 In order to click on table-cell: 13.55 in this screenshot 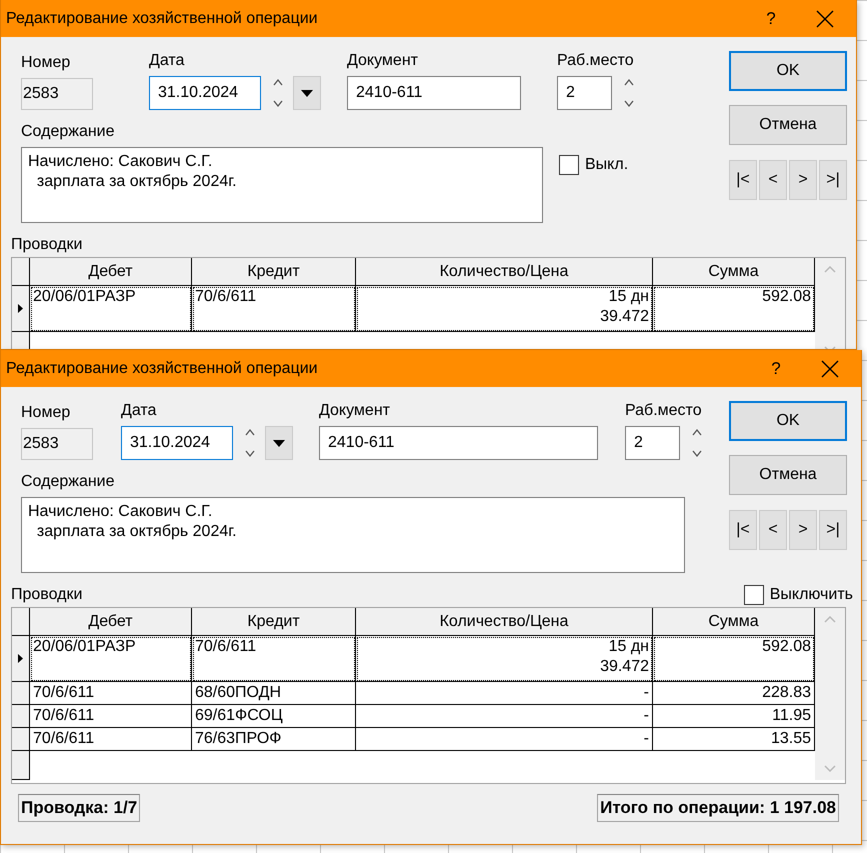, I will do `click(734, 739)`.